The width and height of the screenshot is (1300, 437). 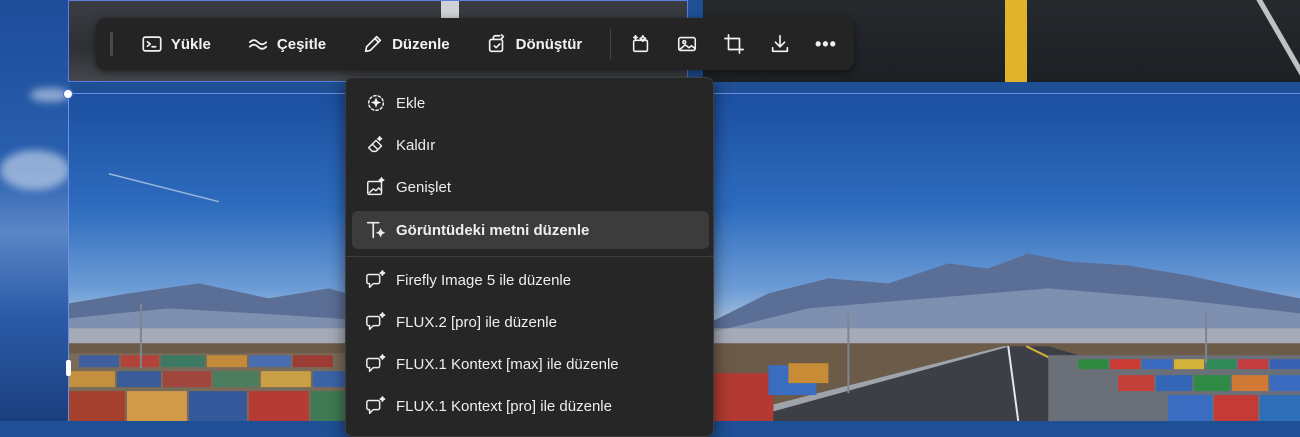 I want to click on more-options-button: •••, so click(x=826, y=44).